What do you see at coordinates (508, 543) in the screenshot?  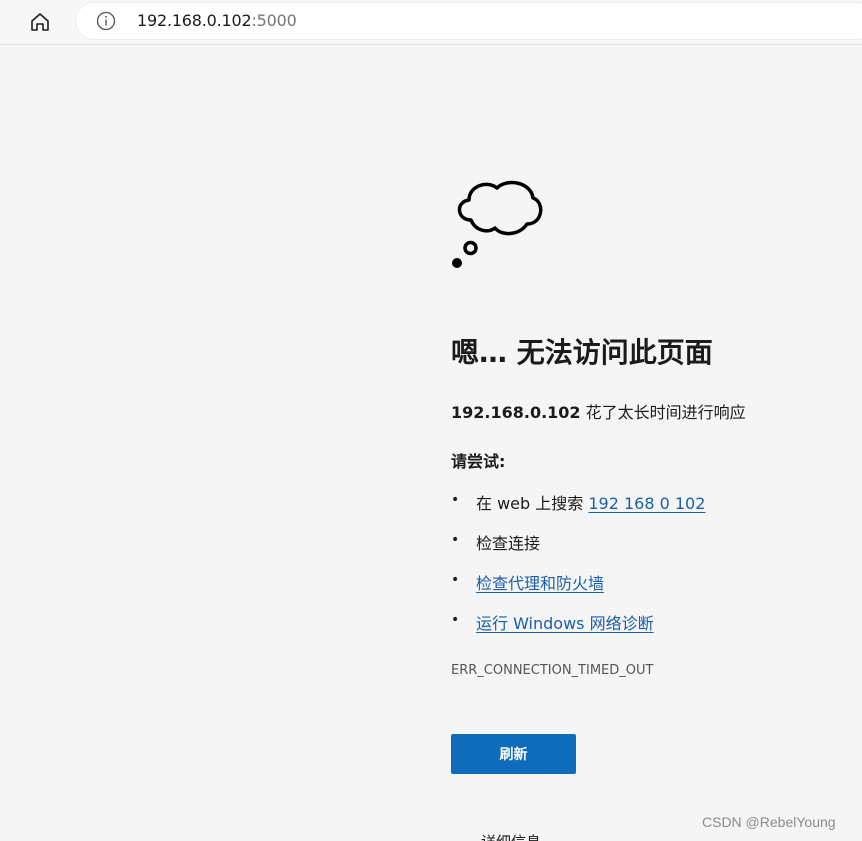 I see `check-connection-text: 检查连接` at bounding box center [508, 543].